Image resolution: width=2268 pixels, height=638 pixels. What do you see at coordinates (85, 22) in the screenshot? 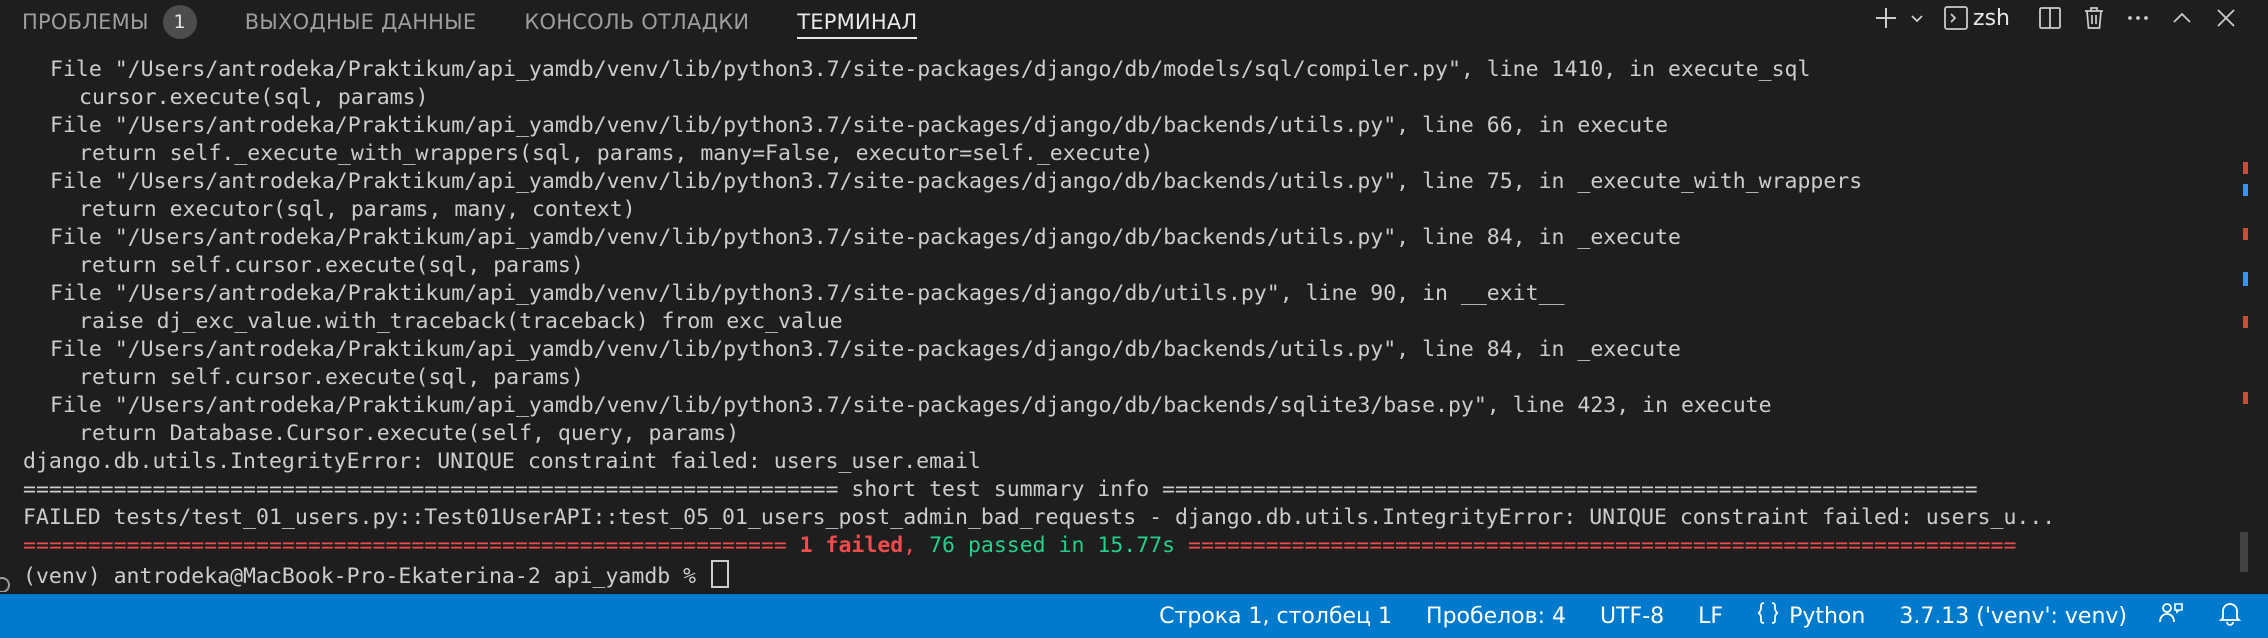
I see `tab-problems-label: ПРОБЛЕМЫ` at bounding box center [85, 22].